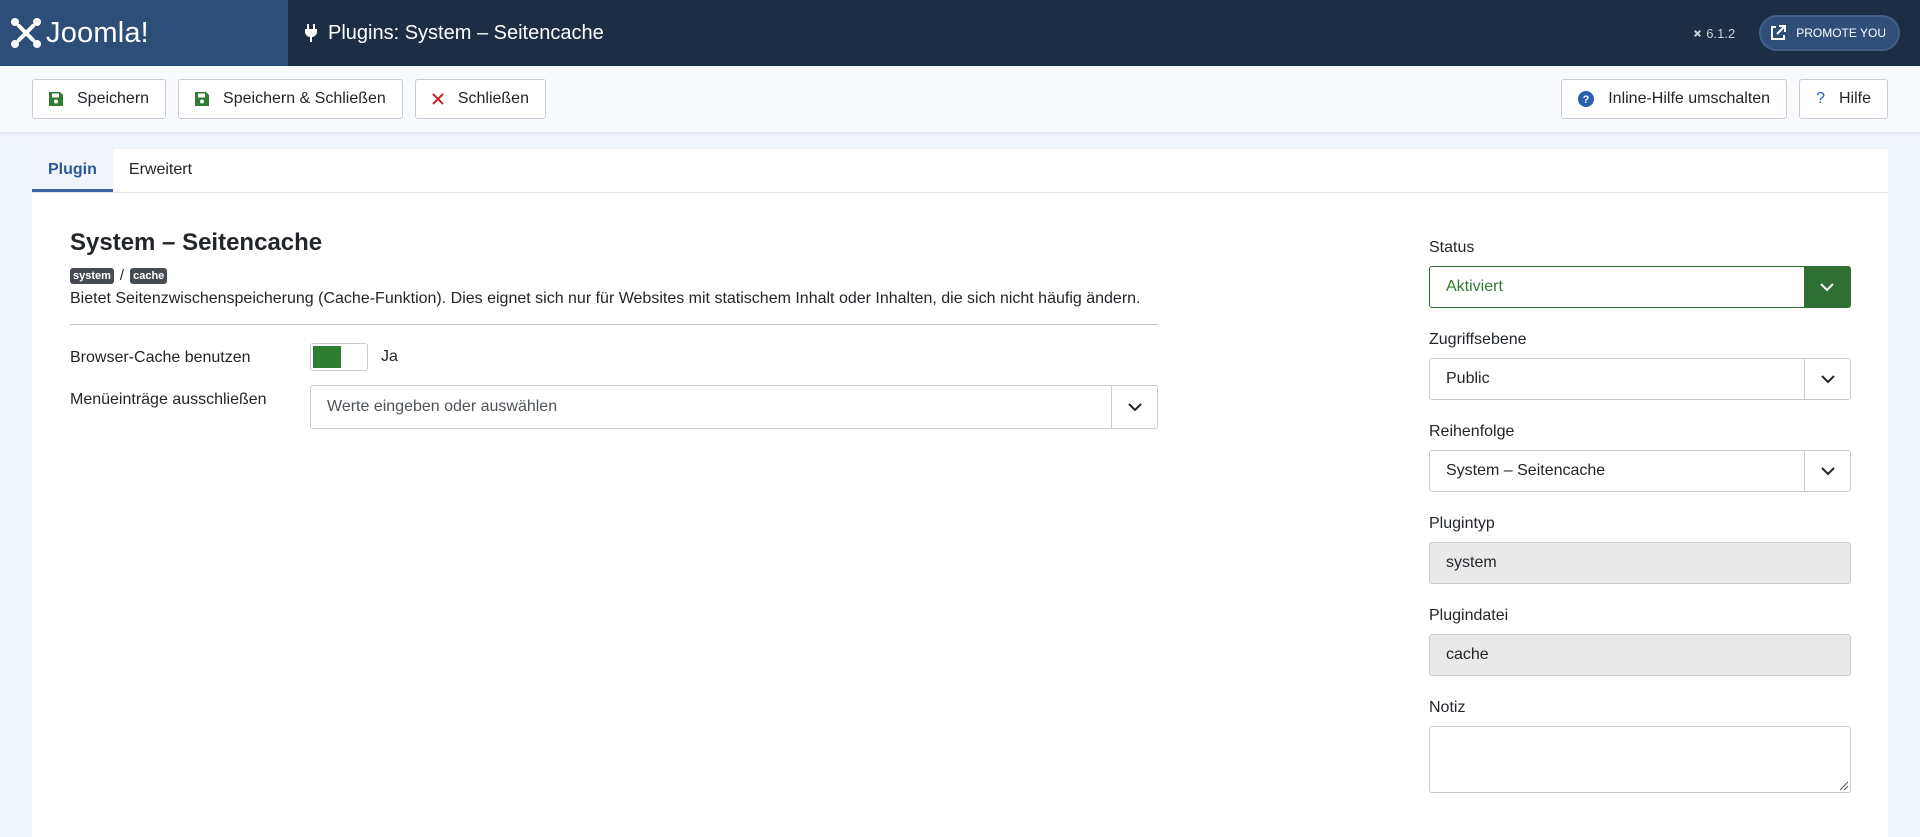 The width and height of the screenshot is (1920, 837). Describe the element at coordinates (97, 32) in the screenshot. I see `logo-text: Joomla!` at that location.